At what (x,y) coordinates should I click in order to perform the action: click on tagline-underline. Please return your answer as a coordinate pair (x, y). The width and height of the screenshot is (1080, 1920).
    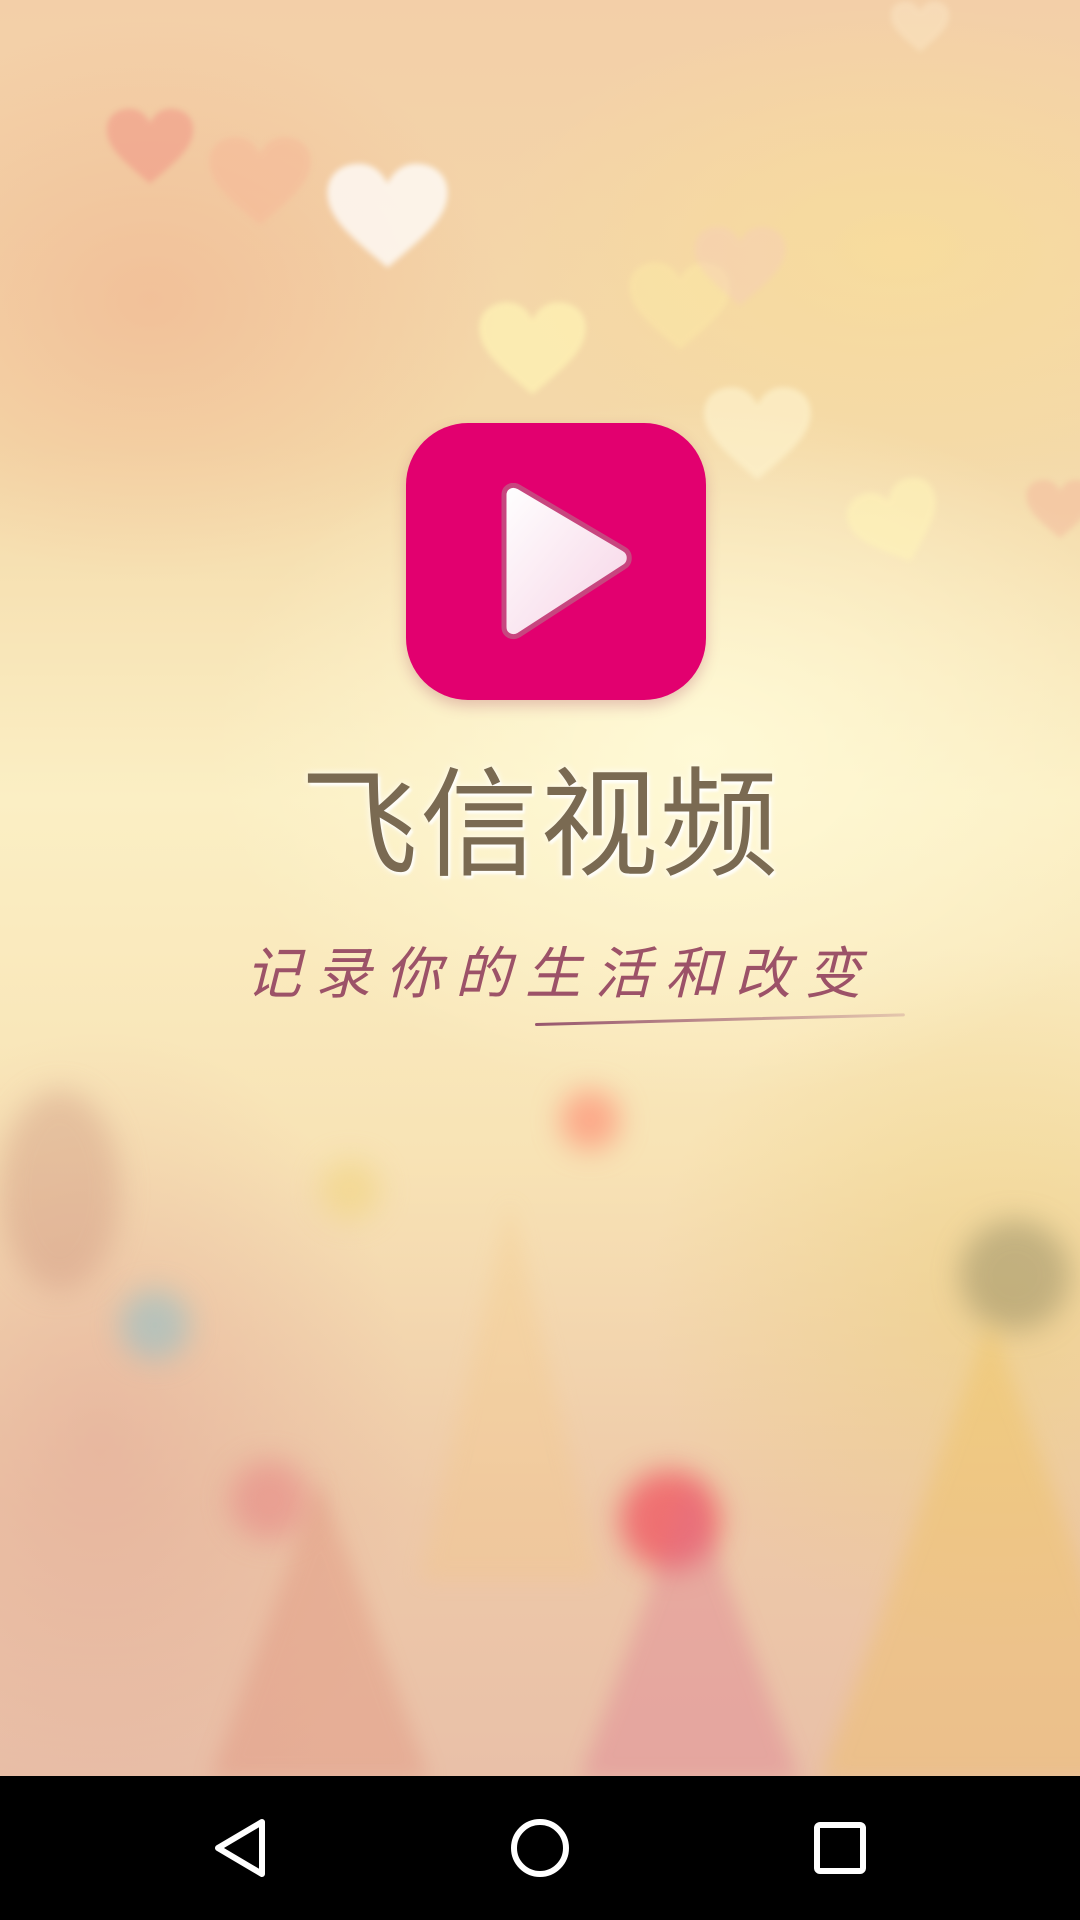
    Looking at the image, I should click on (719, 1019).